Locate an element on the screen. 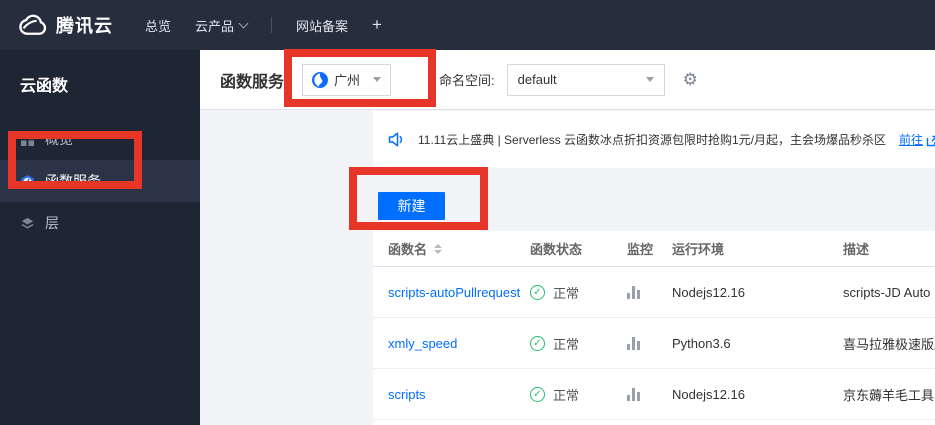 This screenshot has height=425, width=935. globe-icon is located at coordinates (320, 79).